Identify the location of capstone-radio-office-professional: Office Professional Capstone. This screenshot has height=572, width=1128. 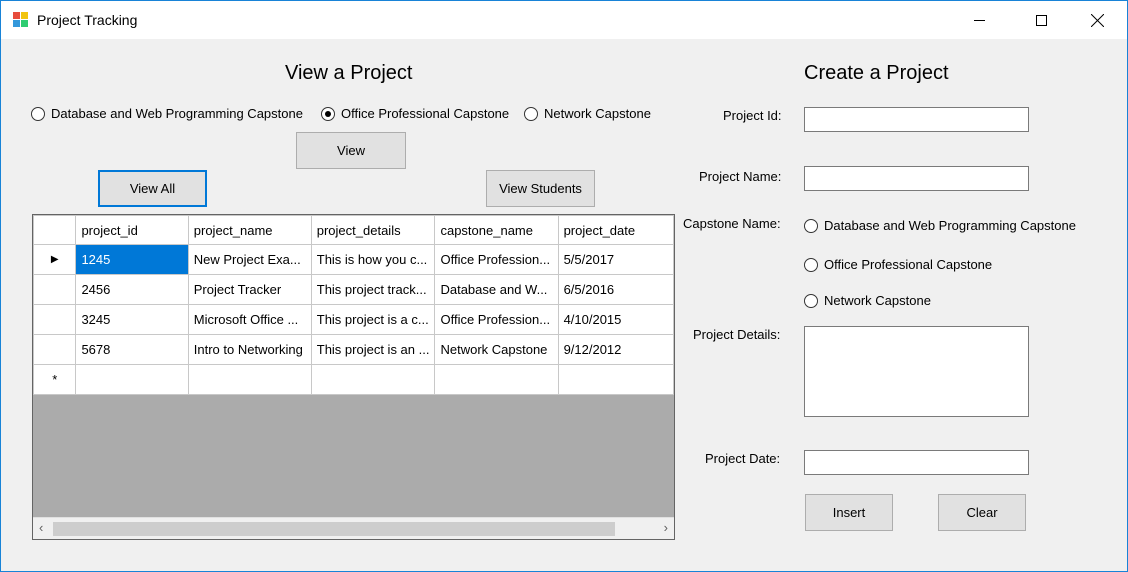
(898, 264).